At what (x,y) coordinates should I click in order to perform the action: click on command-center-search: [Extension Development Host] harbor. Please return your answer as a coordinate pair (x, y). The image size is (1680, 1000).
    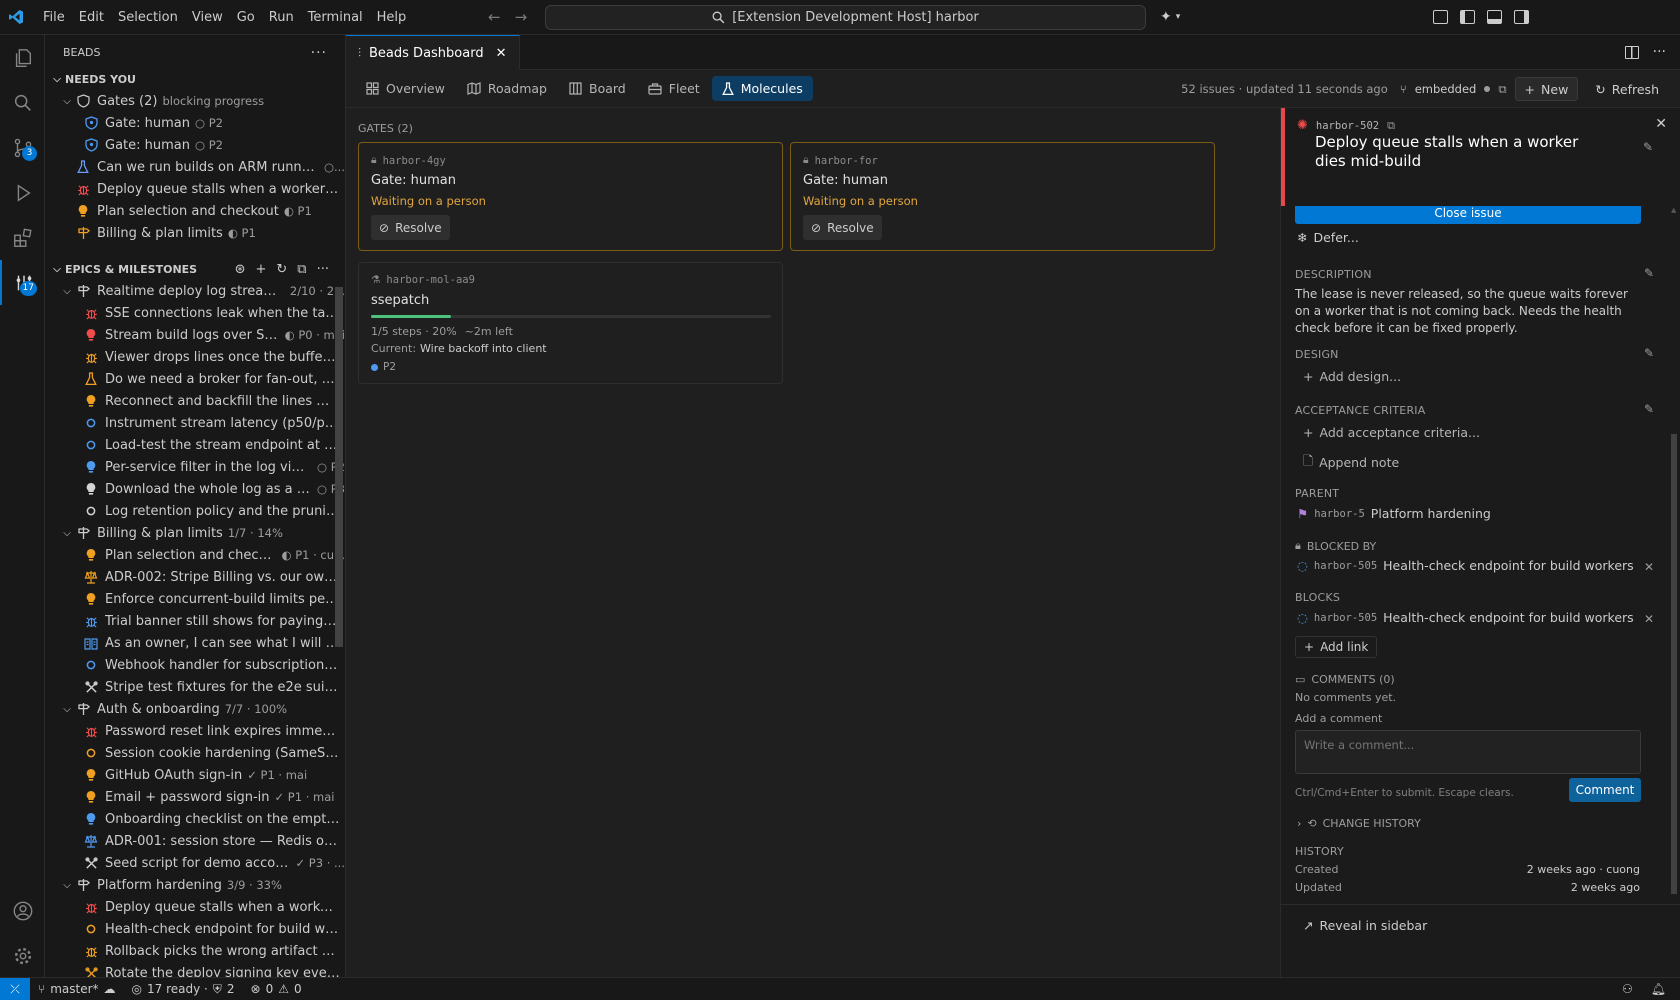
    Looking at the image, I should click on (845, 17).